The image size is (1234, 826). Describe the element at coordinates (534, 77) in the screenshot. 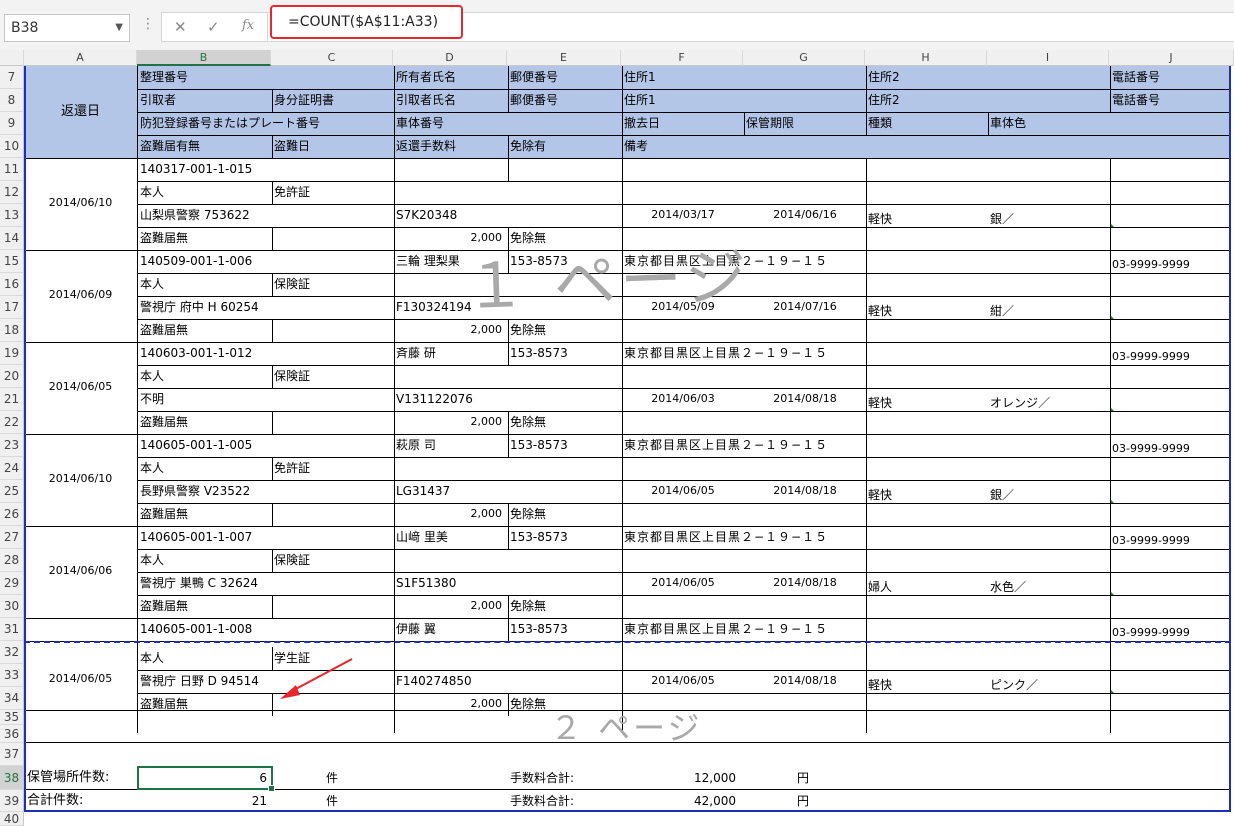

I see `header-cell: 郵便番号` at that location.